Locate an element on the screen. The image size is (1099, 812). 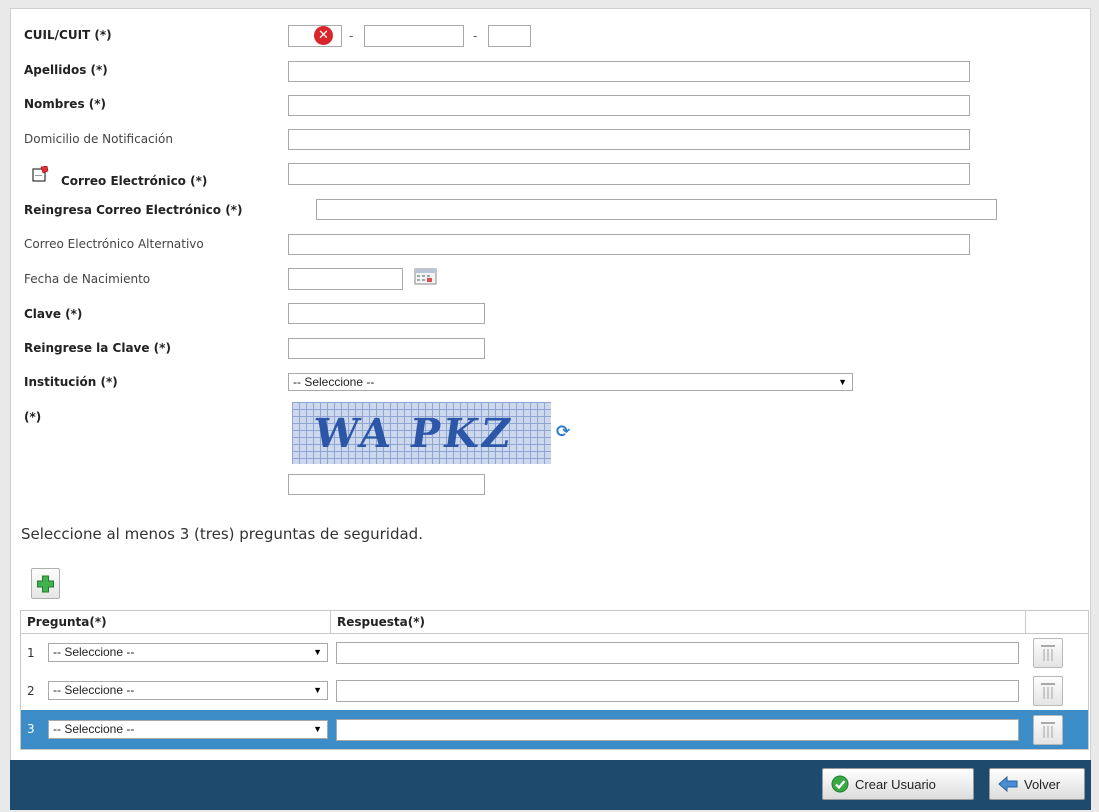
reingrese-clave-input is located at coordinates (386, 348).